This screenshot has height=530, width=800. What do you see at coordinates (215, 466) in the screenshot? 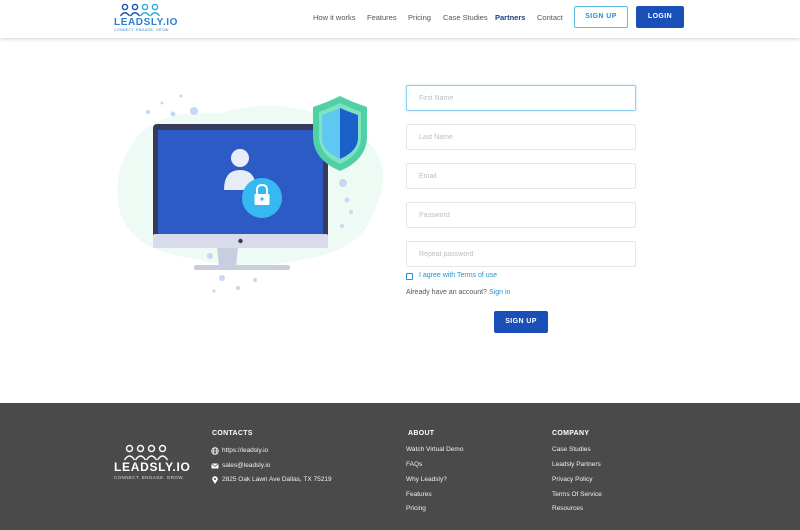
I see `envelope-icon` at bounding box center [215, 466].